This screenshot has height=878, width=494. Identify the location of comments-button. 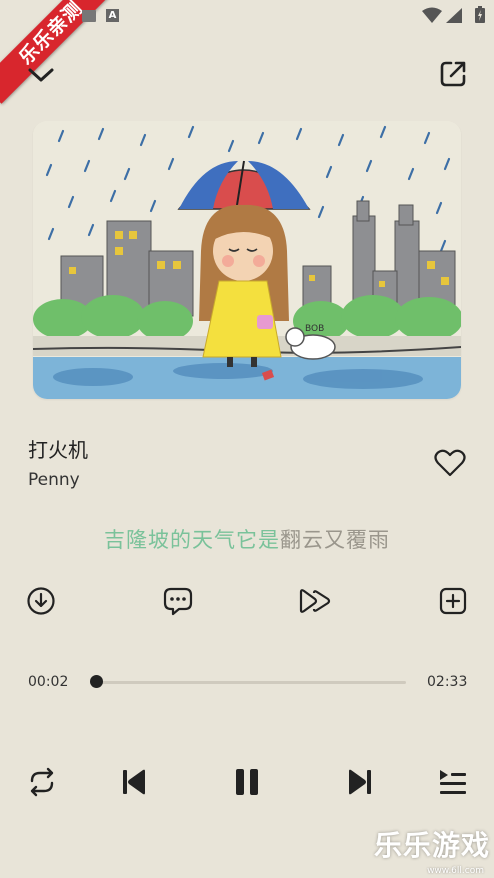
(178, 601).